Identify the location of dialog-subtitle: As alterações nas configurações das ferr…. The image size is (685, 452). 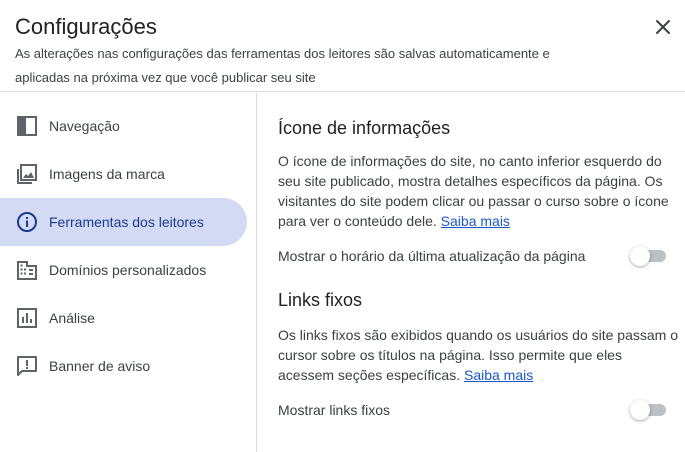
(282, 65).